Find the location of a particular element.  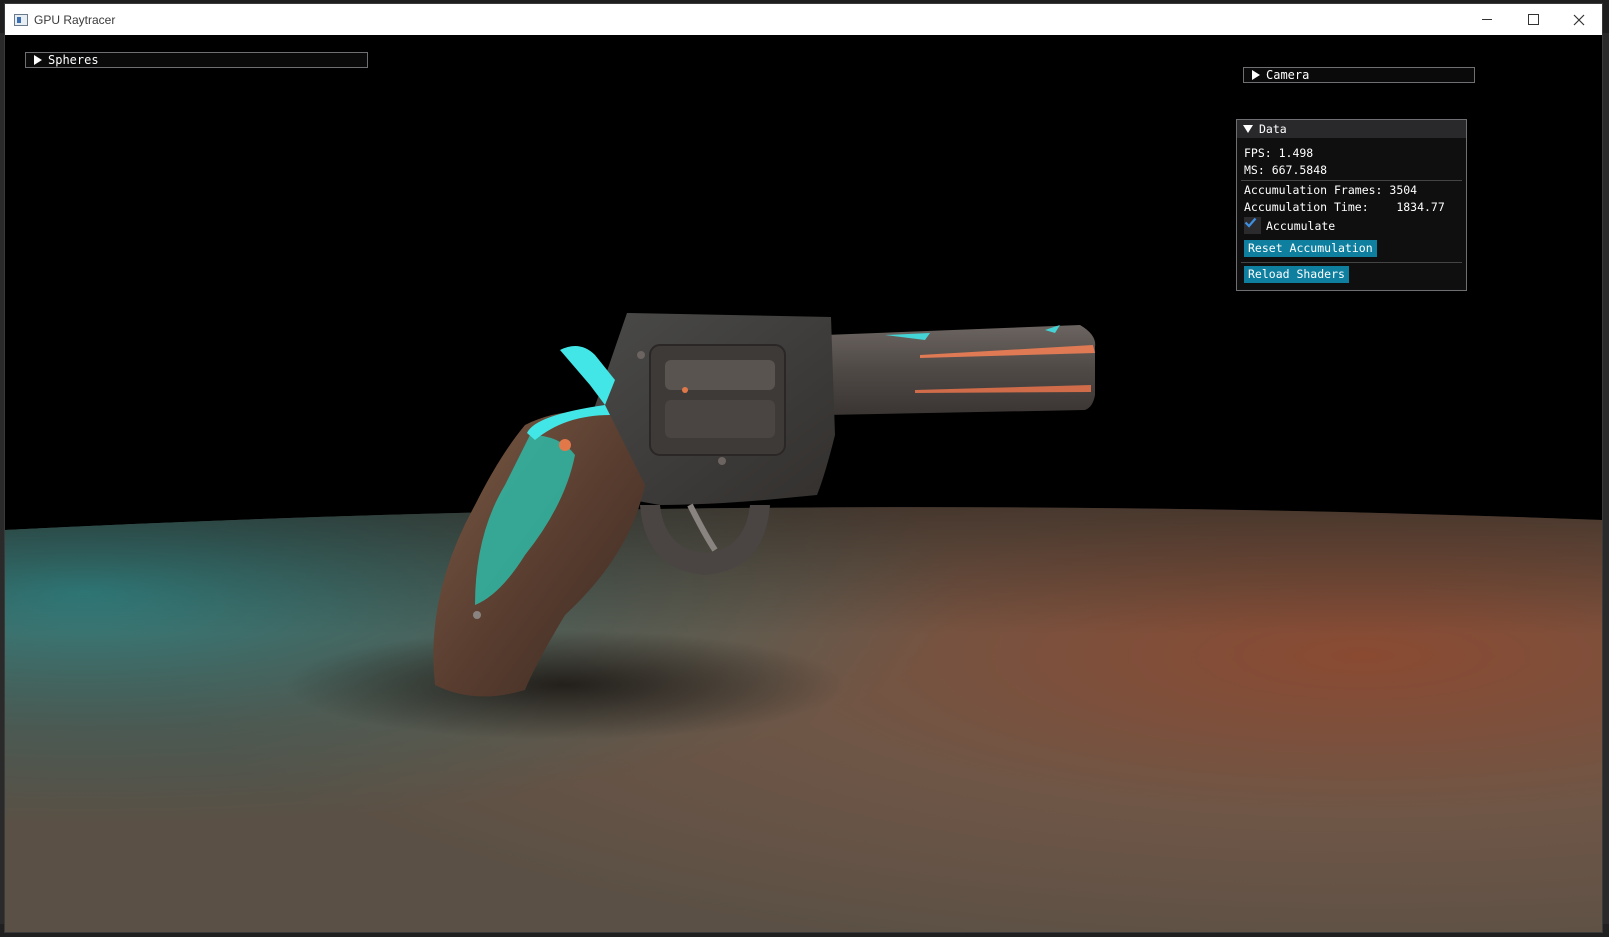

window-title: GPU Raytracer is located at coordinates (75, 19).